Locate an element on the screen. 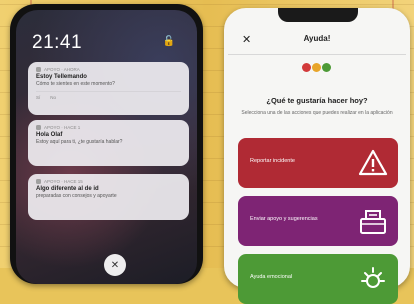 The width and height of the screenshot is (414, 304). sun-icon is located at coordinates (373, 277).